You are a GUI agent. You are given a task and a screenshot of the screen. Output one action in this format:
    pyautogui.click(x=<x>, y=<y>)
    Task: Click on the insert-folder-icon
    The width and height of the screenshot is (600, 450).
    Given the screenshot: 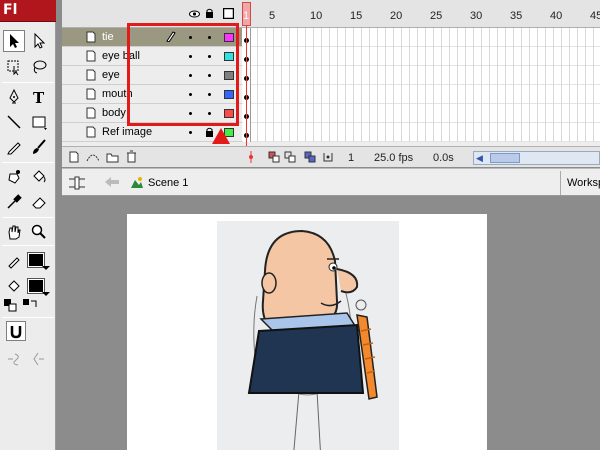 What is the action you would take?
    pyautogui.click(x=112, y=158)
    